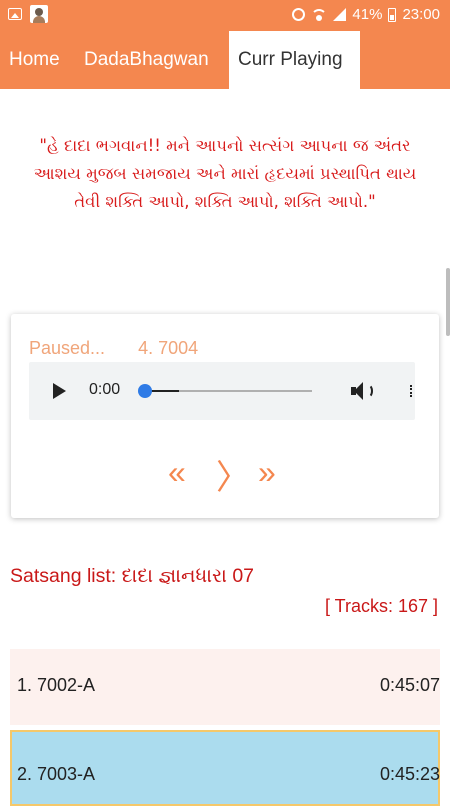 This screenshot has width=450, height=806. What do you see at coordinates (233, 474) in the screenshot?
I see `next-button: 〉` at bounding box center [233, 474].